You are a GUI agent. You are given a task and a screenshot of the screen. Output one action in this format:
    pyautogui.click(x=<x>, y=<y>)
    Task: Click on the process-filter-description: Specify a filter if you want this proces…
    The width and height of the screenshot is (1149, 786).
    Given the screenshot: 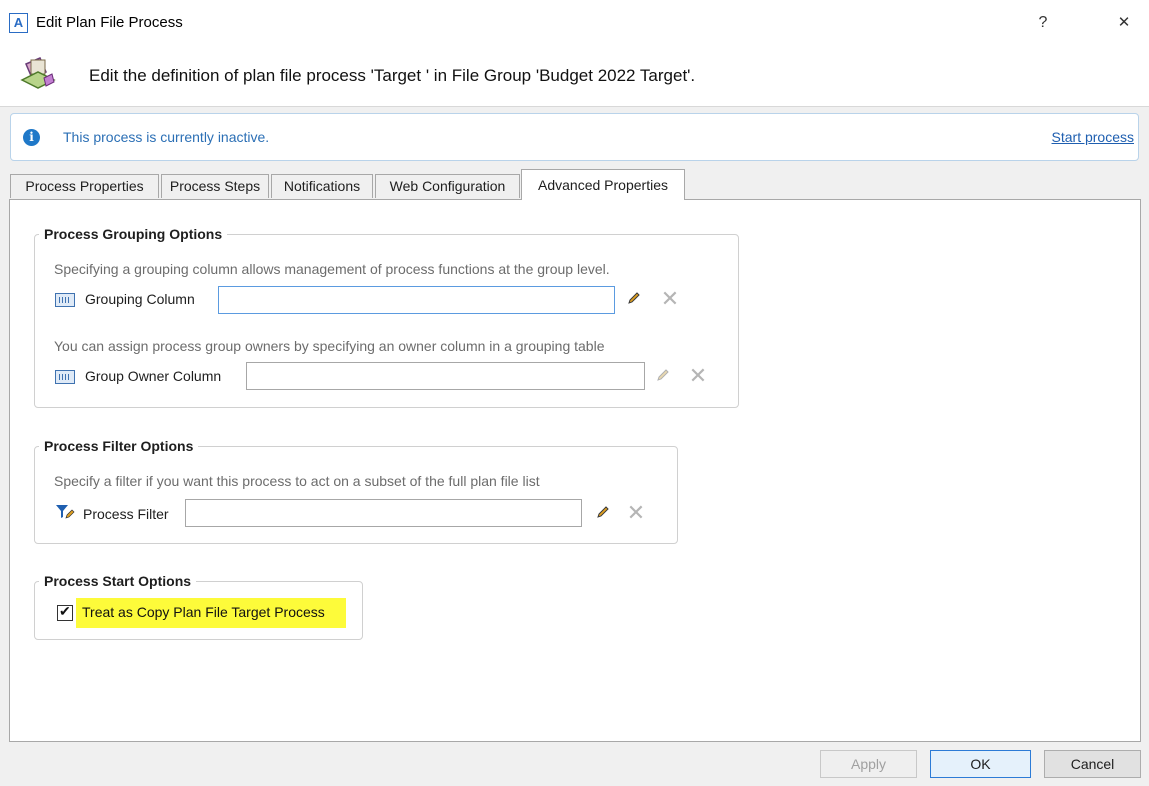 What is the action you would take?
    pyautogui.click(x=297, y=481)
    